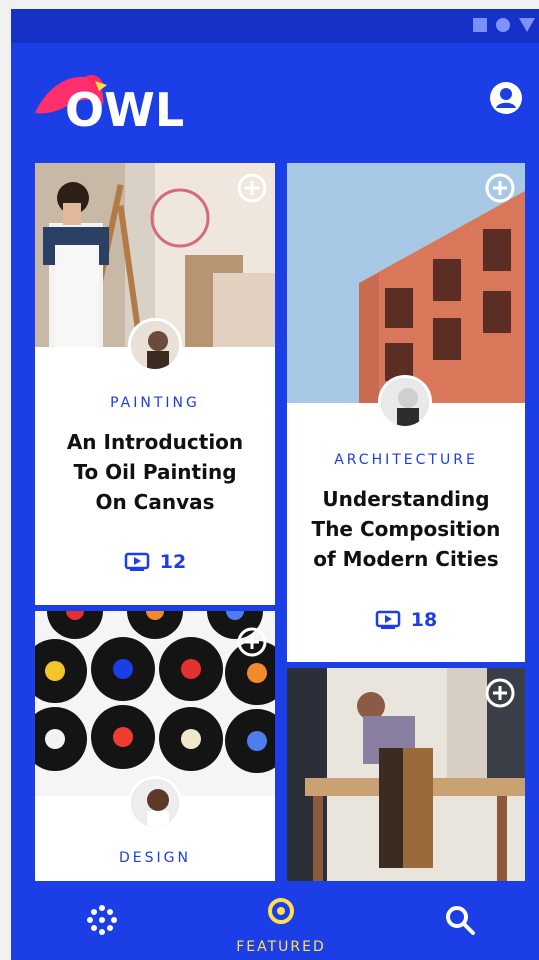 The width and height of the screenshot is (539, 960). I want to click on card-title-line-2: To Oil Painting, so click(155, 472).